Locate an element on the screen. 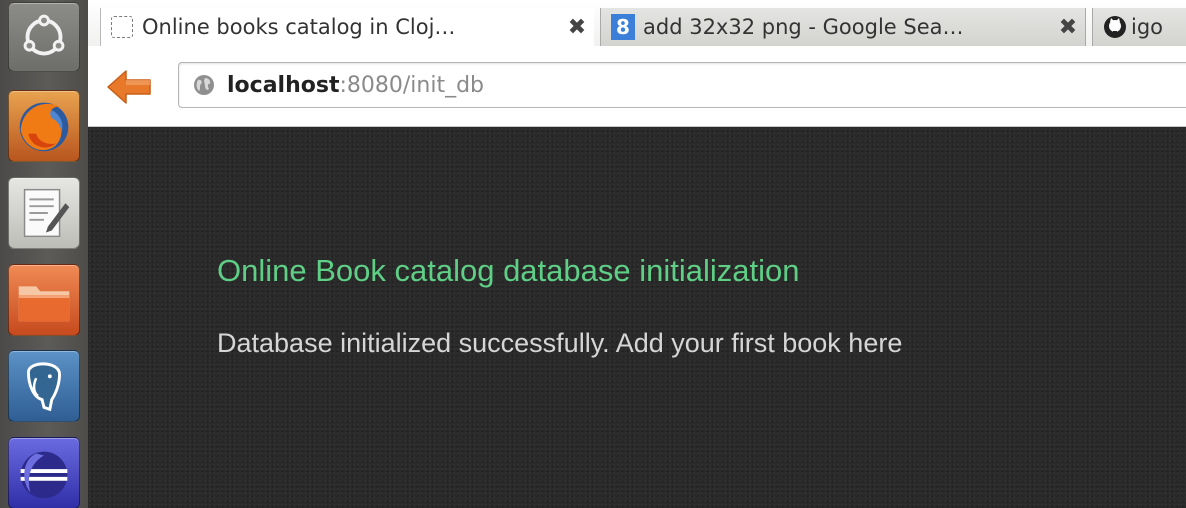 Image resolution: width=1186 pixels, height=508 pixels. firefox-icon is located at coordinates (44, 126).